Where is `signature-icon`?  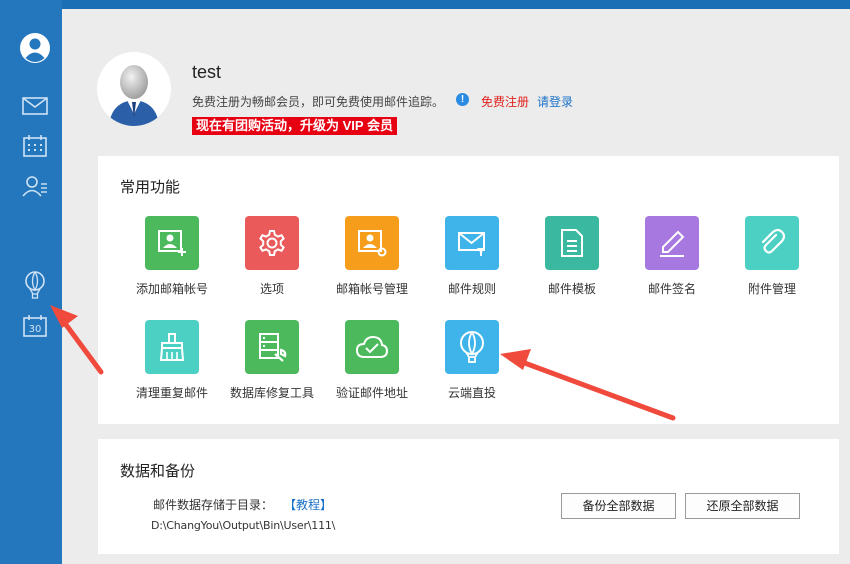
signature-icon is located at coordinates (672, 243).